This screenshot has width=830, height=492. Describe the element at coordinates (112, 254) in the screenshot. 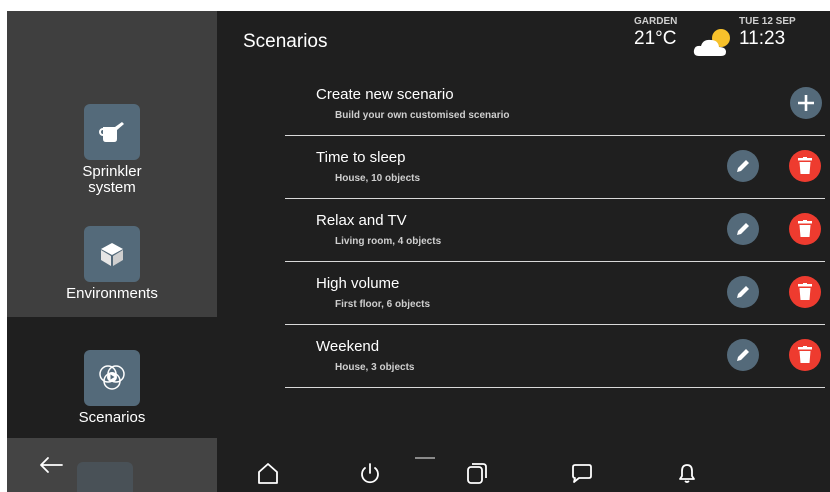

I see `cube-icon` at that location.